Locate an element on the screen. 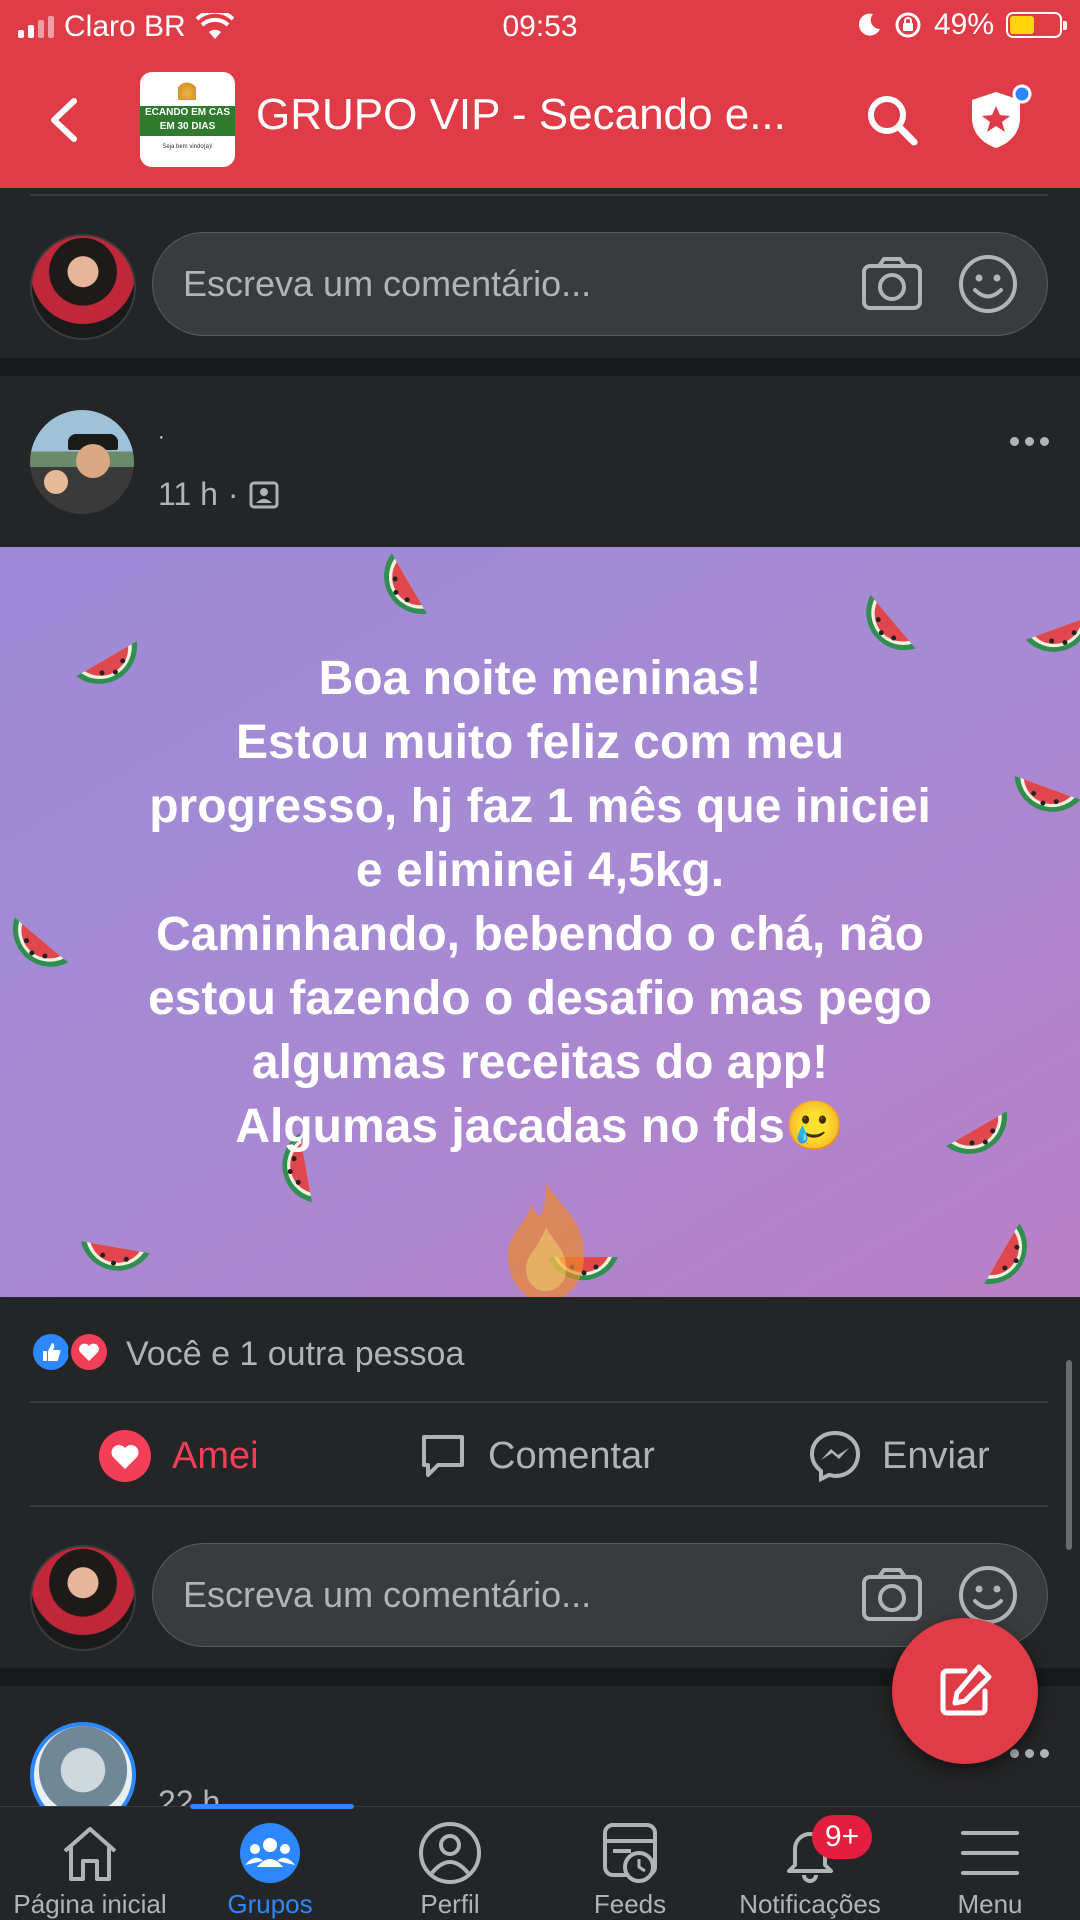 The width and height of the screenshot is (1080, 1920). next-post-time: 22 h is located at coordinates (189, 1795).